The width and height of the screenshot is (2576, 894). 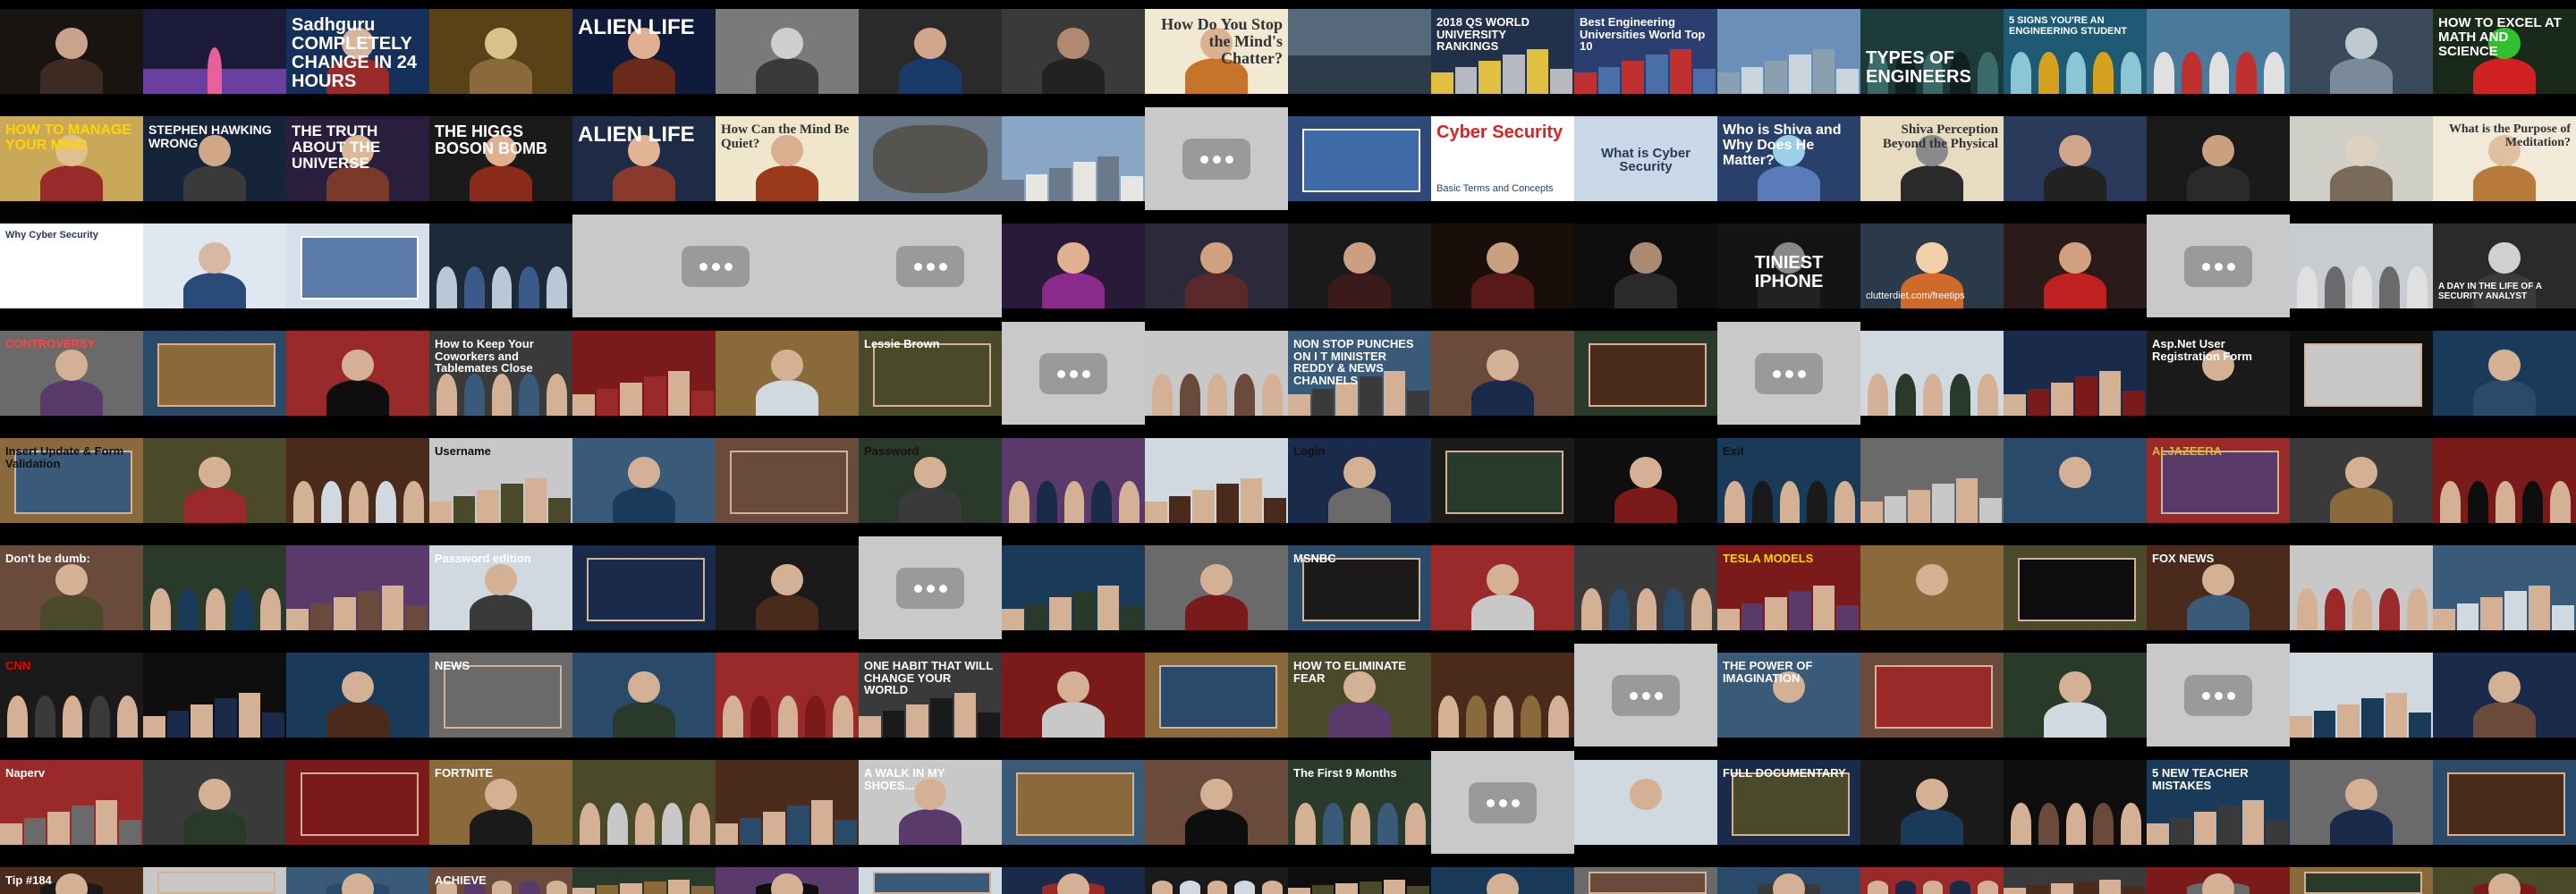 What do you see at coordinates (1359, 695) in the screenshot?
I see `video-thumbnail: HOW TO ELIMINATE FEAR` at bounding box center [1359, 695].